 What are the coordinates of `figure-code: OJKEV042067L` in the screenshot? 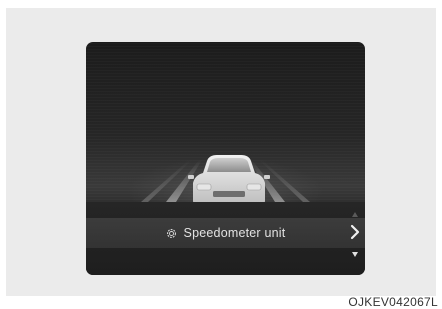 It's located at (393, 302).